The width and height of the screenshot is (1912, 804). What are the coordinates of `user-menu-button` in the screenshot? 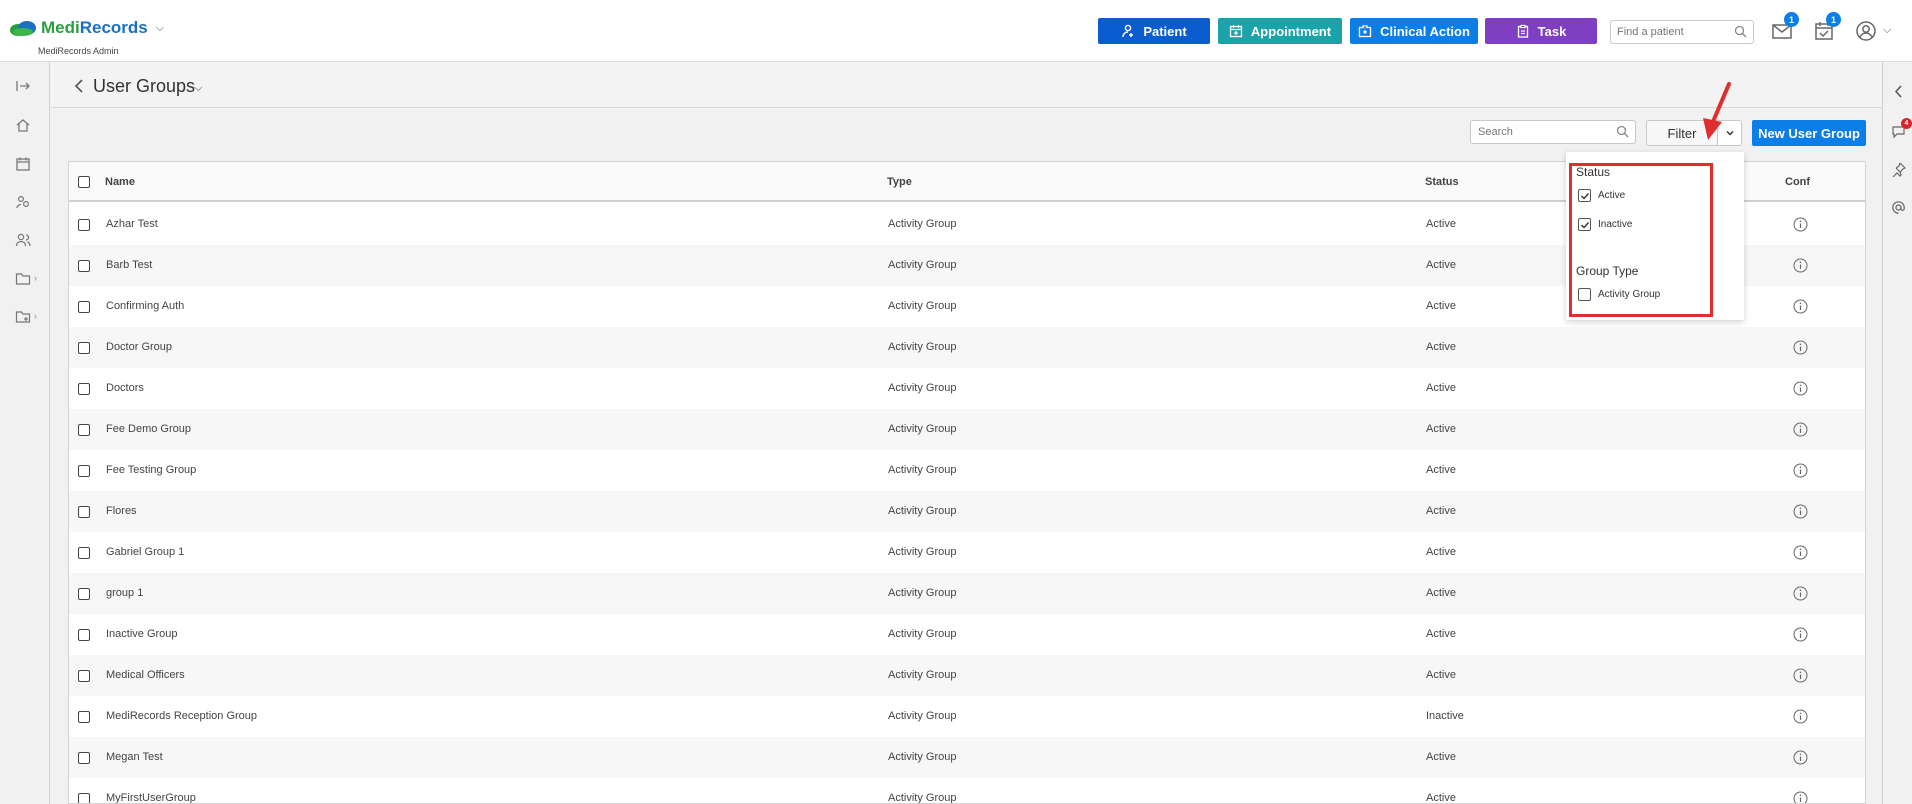 It's located at (1866, 31).